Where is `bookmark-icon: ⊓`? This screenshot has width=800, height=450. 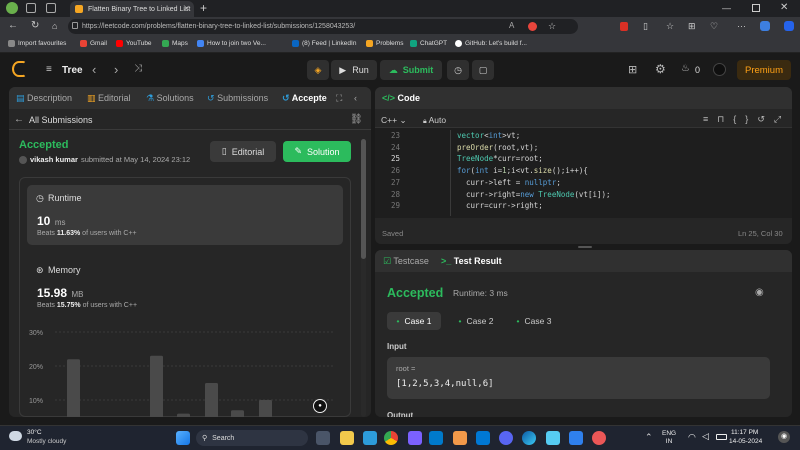
bookmark-icon: ⊓ is located at coordinates (725, 119).